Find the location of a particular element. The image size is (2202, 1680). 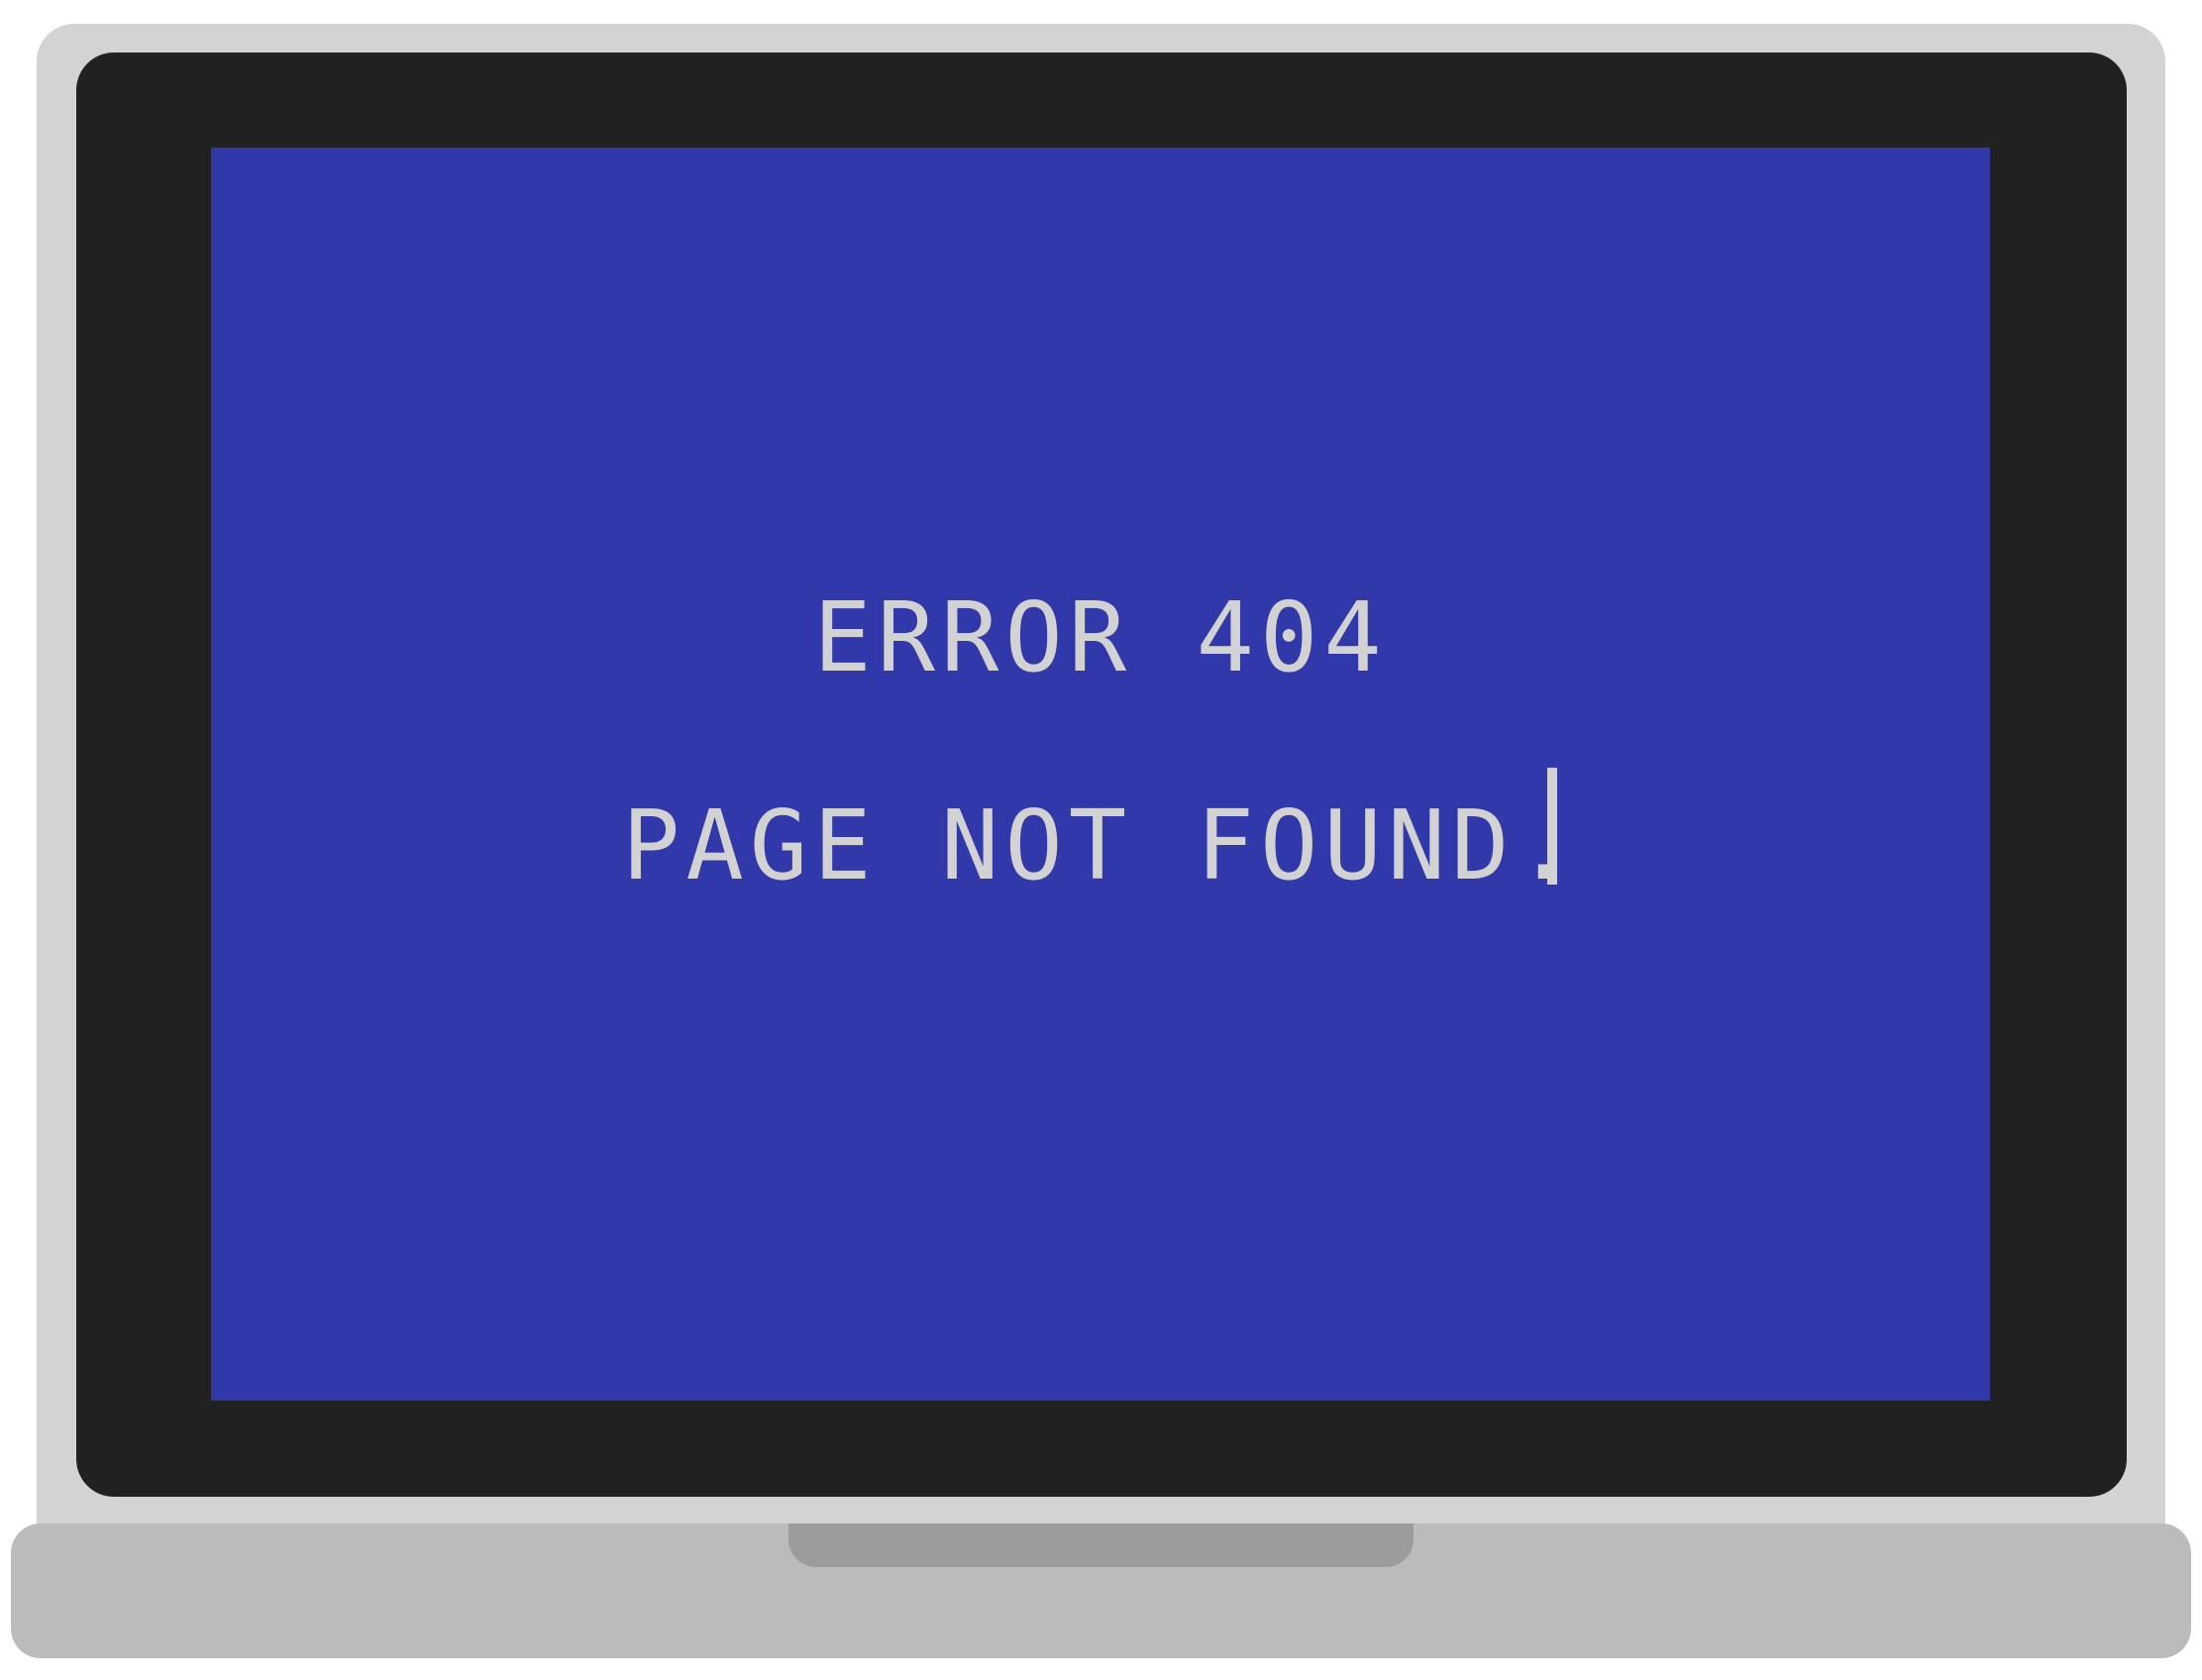

error-title: ERROR 404 is located at coordinates (1100, 637).